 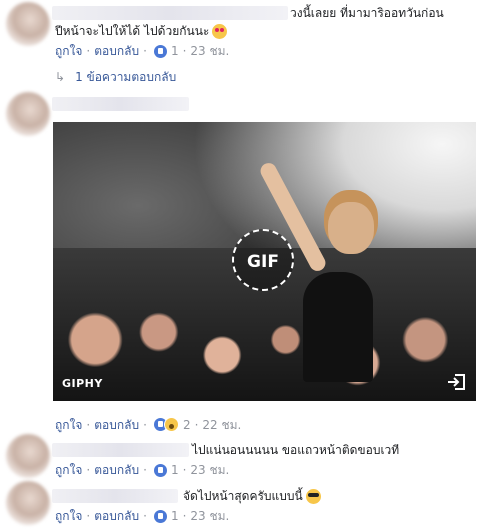 I want to click on wow-reaction-icon, so click(x=171, y=424).